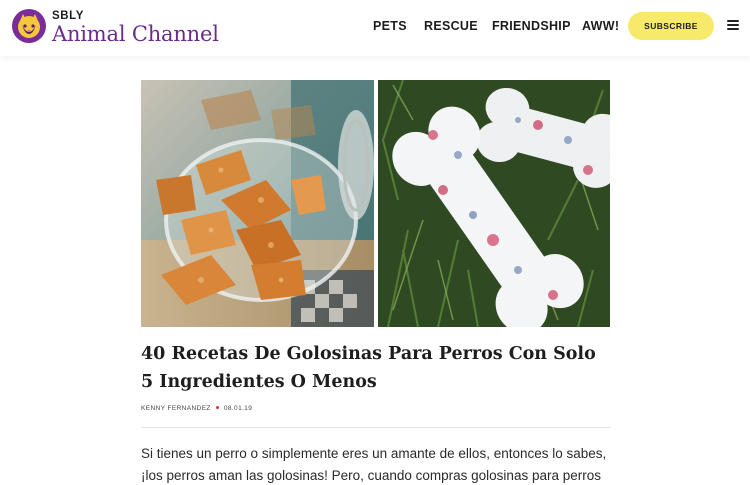 The image size is (750, 485). Describe the element at coordinates (176, 408) in the screenshot. I see `author-name: KENNY FERNANDEZ` at that location.